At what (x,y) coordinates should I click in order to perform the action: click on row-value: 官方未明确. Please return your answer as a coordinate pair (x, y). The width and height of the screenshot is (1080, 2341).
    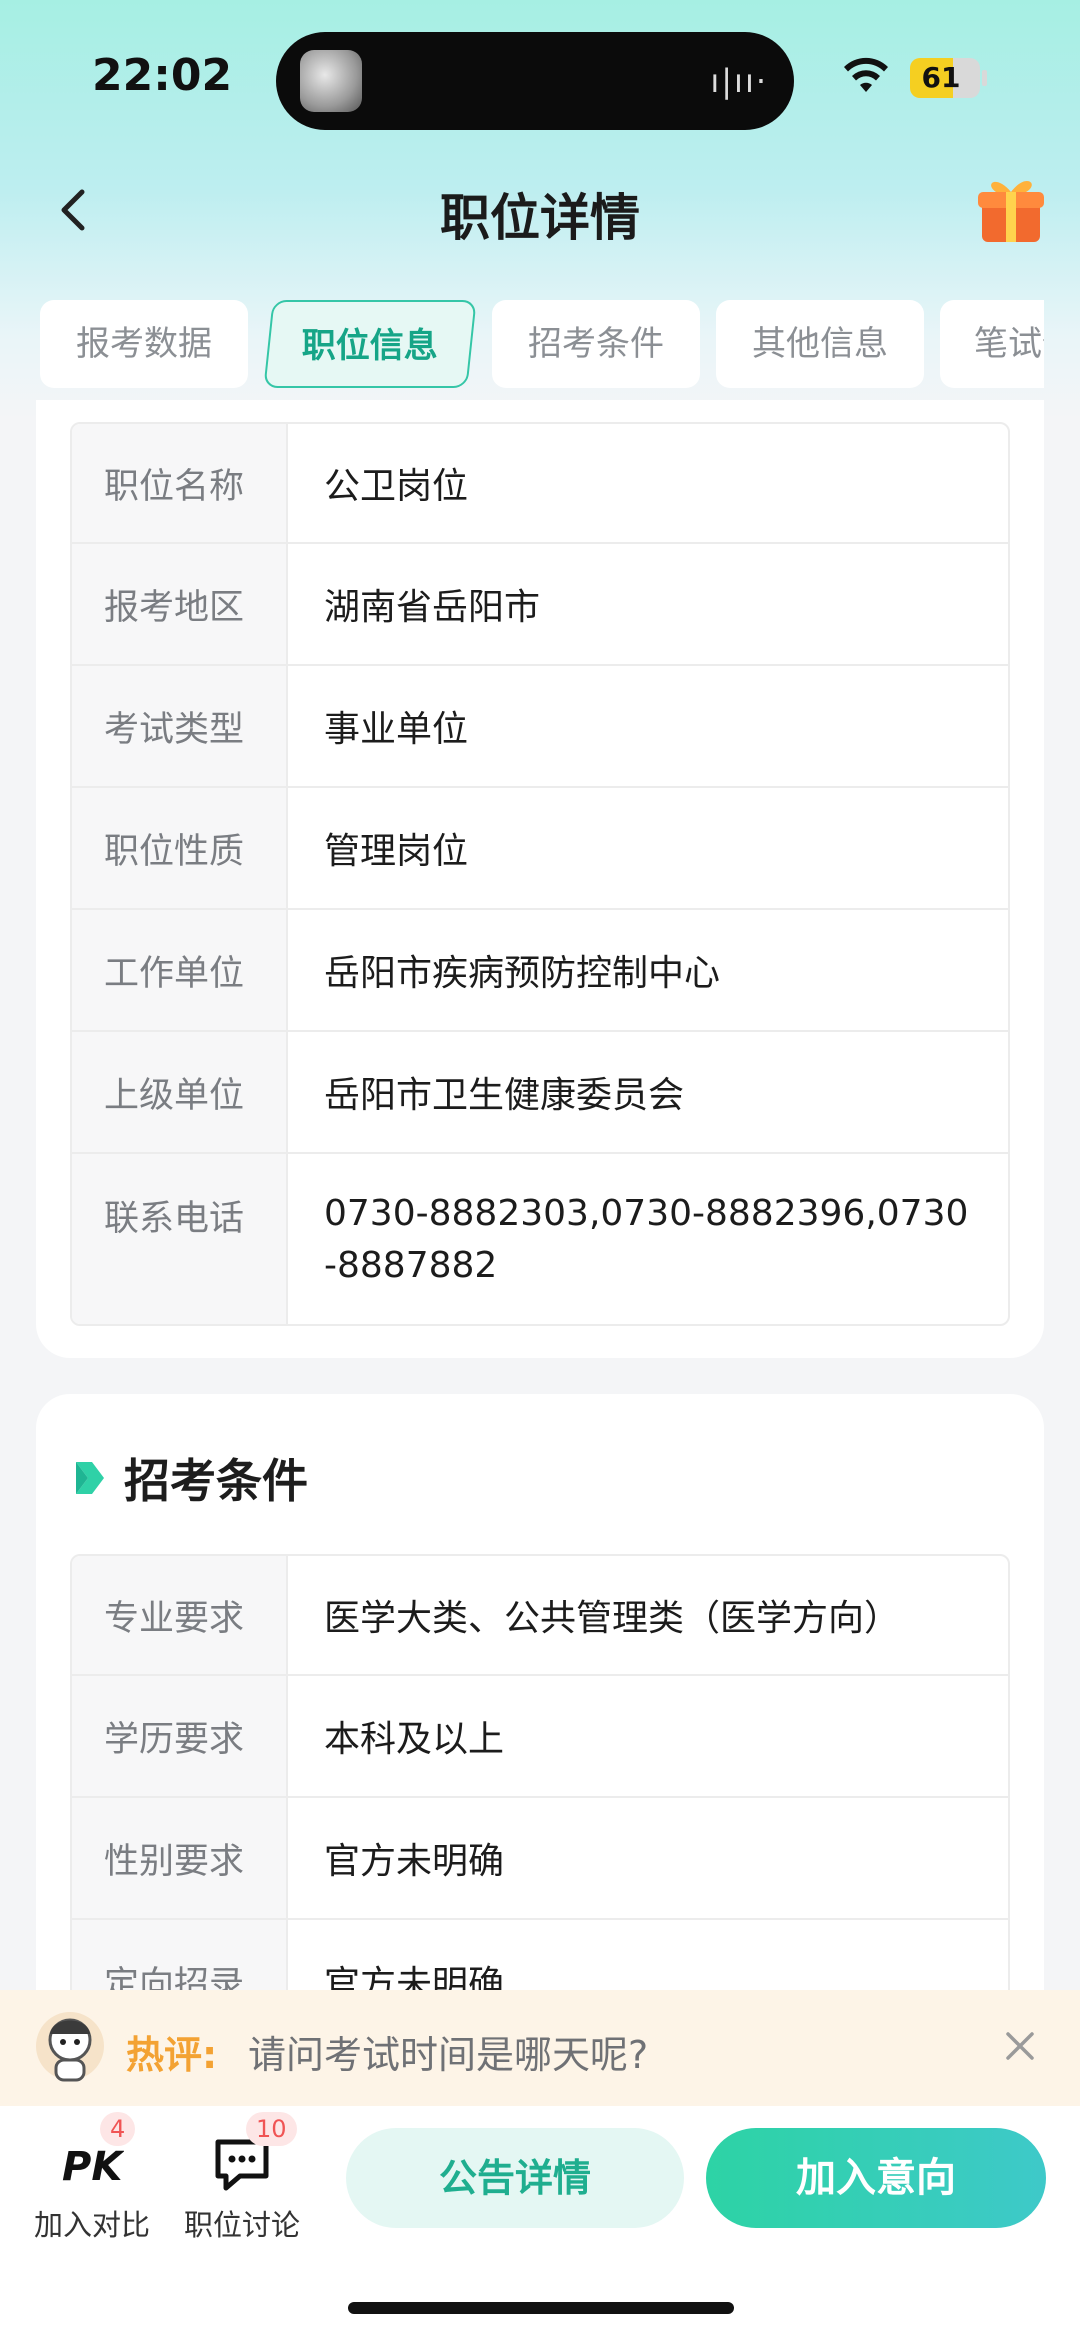
    Looking at the image, I should click on (414, 1861).